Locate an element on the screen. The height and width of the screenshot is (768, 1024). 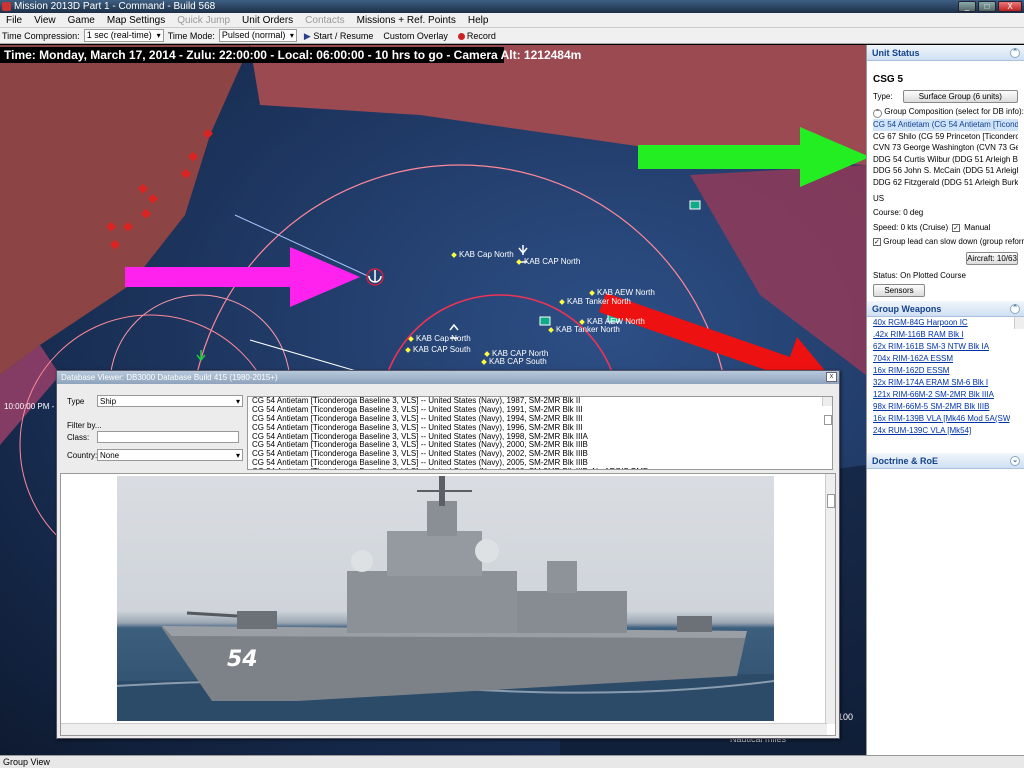
close-button: X is located at coordinates (1010, 6).